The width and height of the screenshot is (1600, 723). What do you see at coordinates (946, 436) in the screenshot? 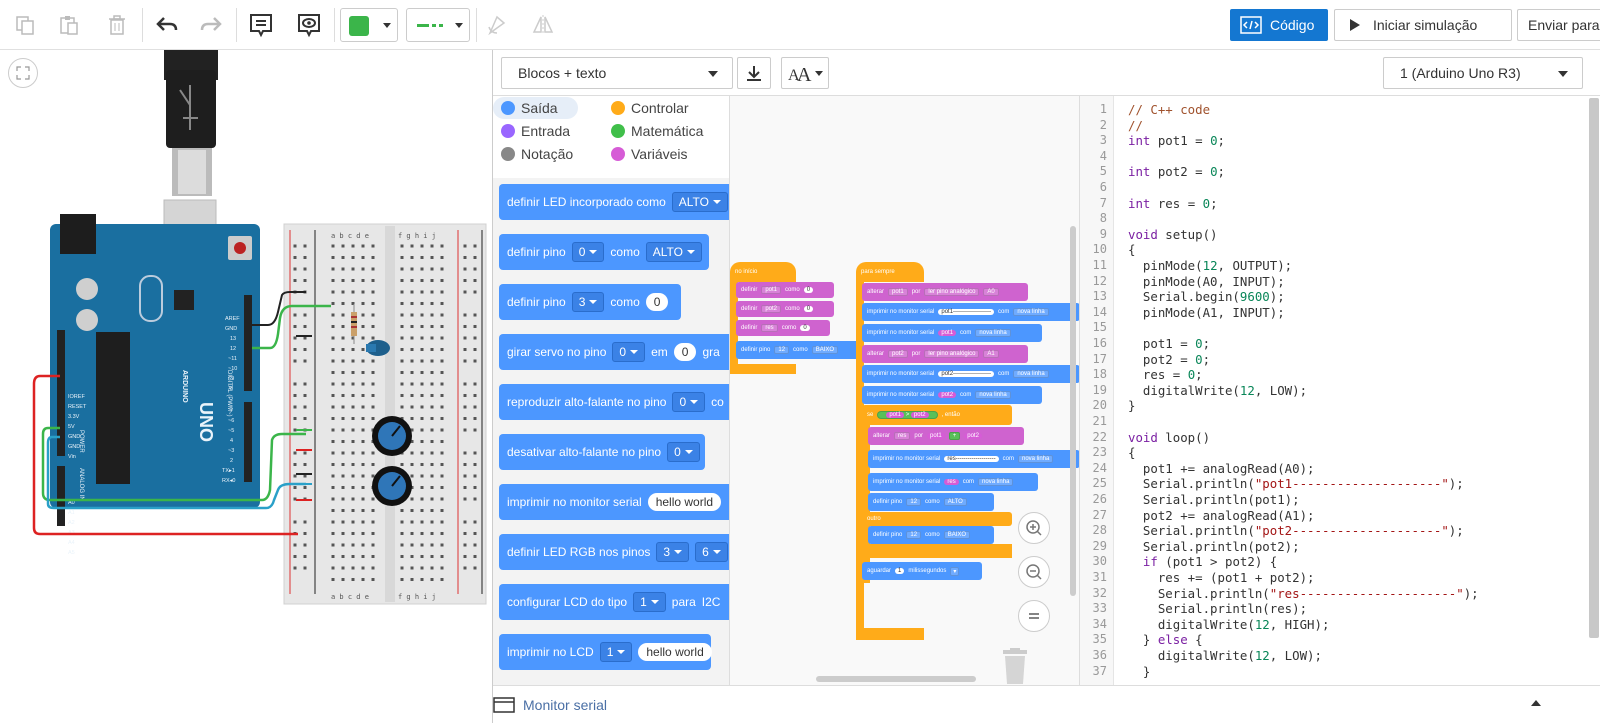
I see `change-variable-block: alterar res por pot1 + pot2` at bounding box center [946, 436].